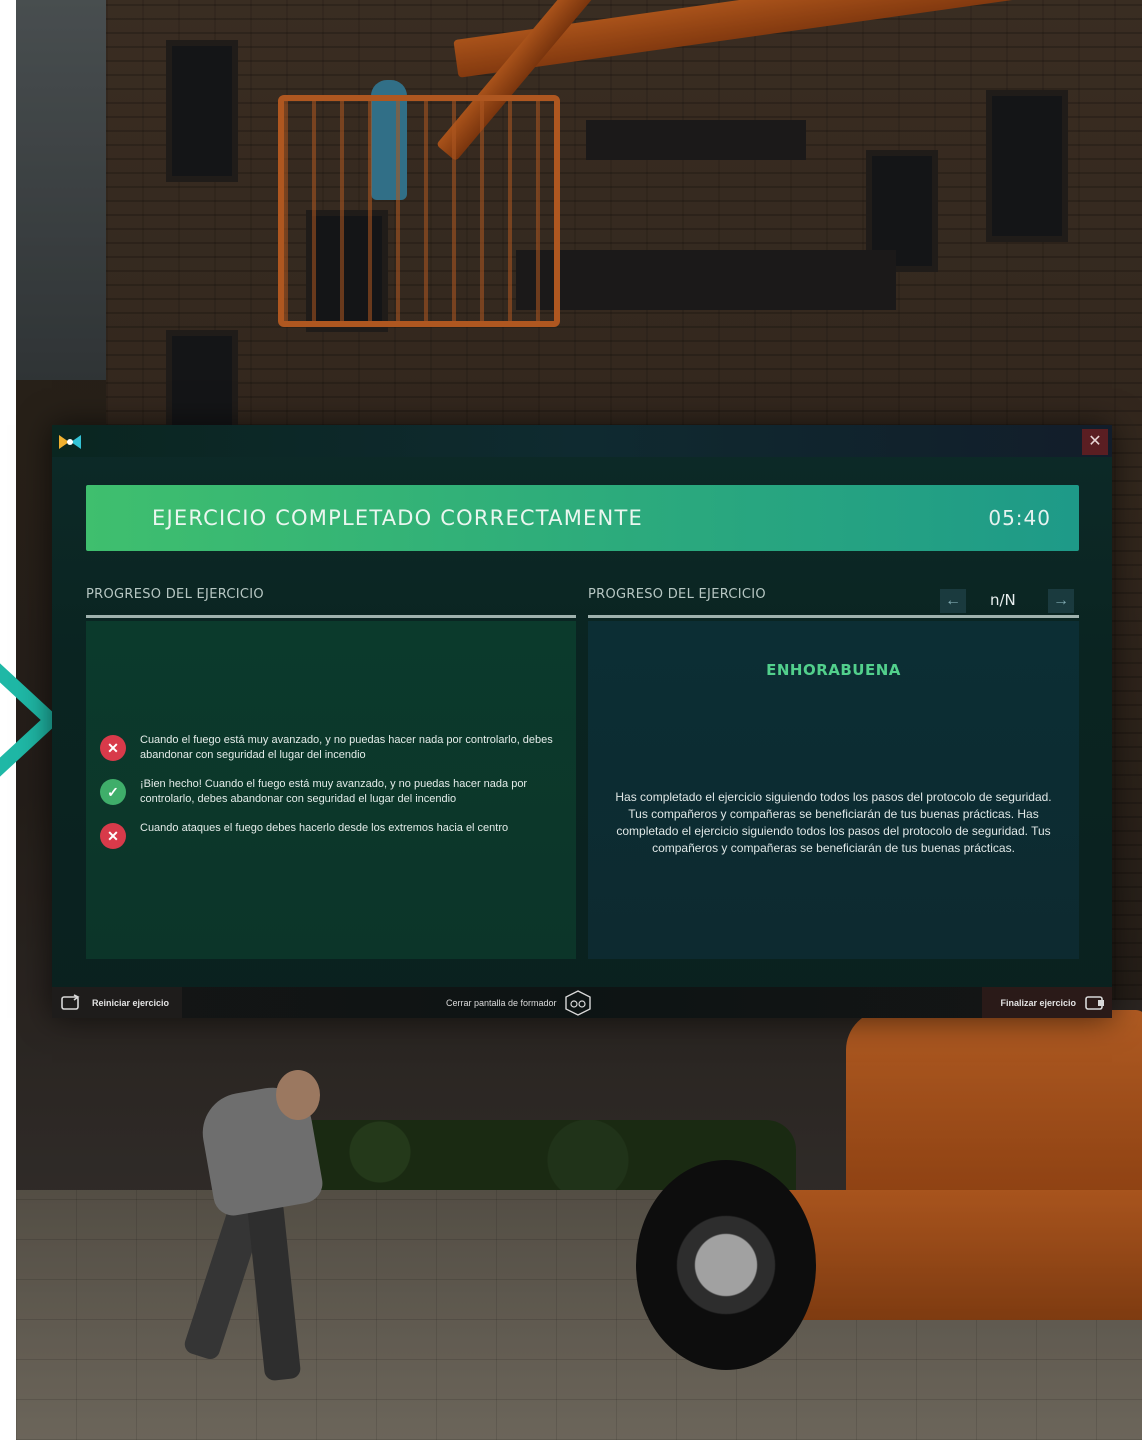  I want to click on restart-label: Reiniciar ejercicio, so click(131, 1002).